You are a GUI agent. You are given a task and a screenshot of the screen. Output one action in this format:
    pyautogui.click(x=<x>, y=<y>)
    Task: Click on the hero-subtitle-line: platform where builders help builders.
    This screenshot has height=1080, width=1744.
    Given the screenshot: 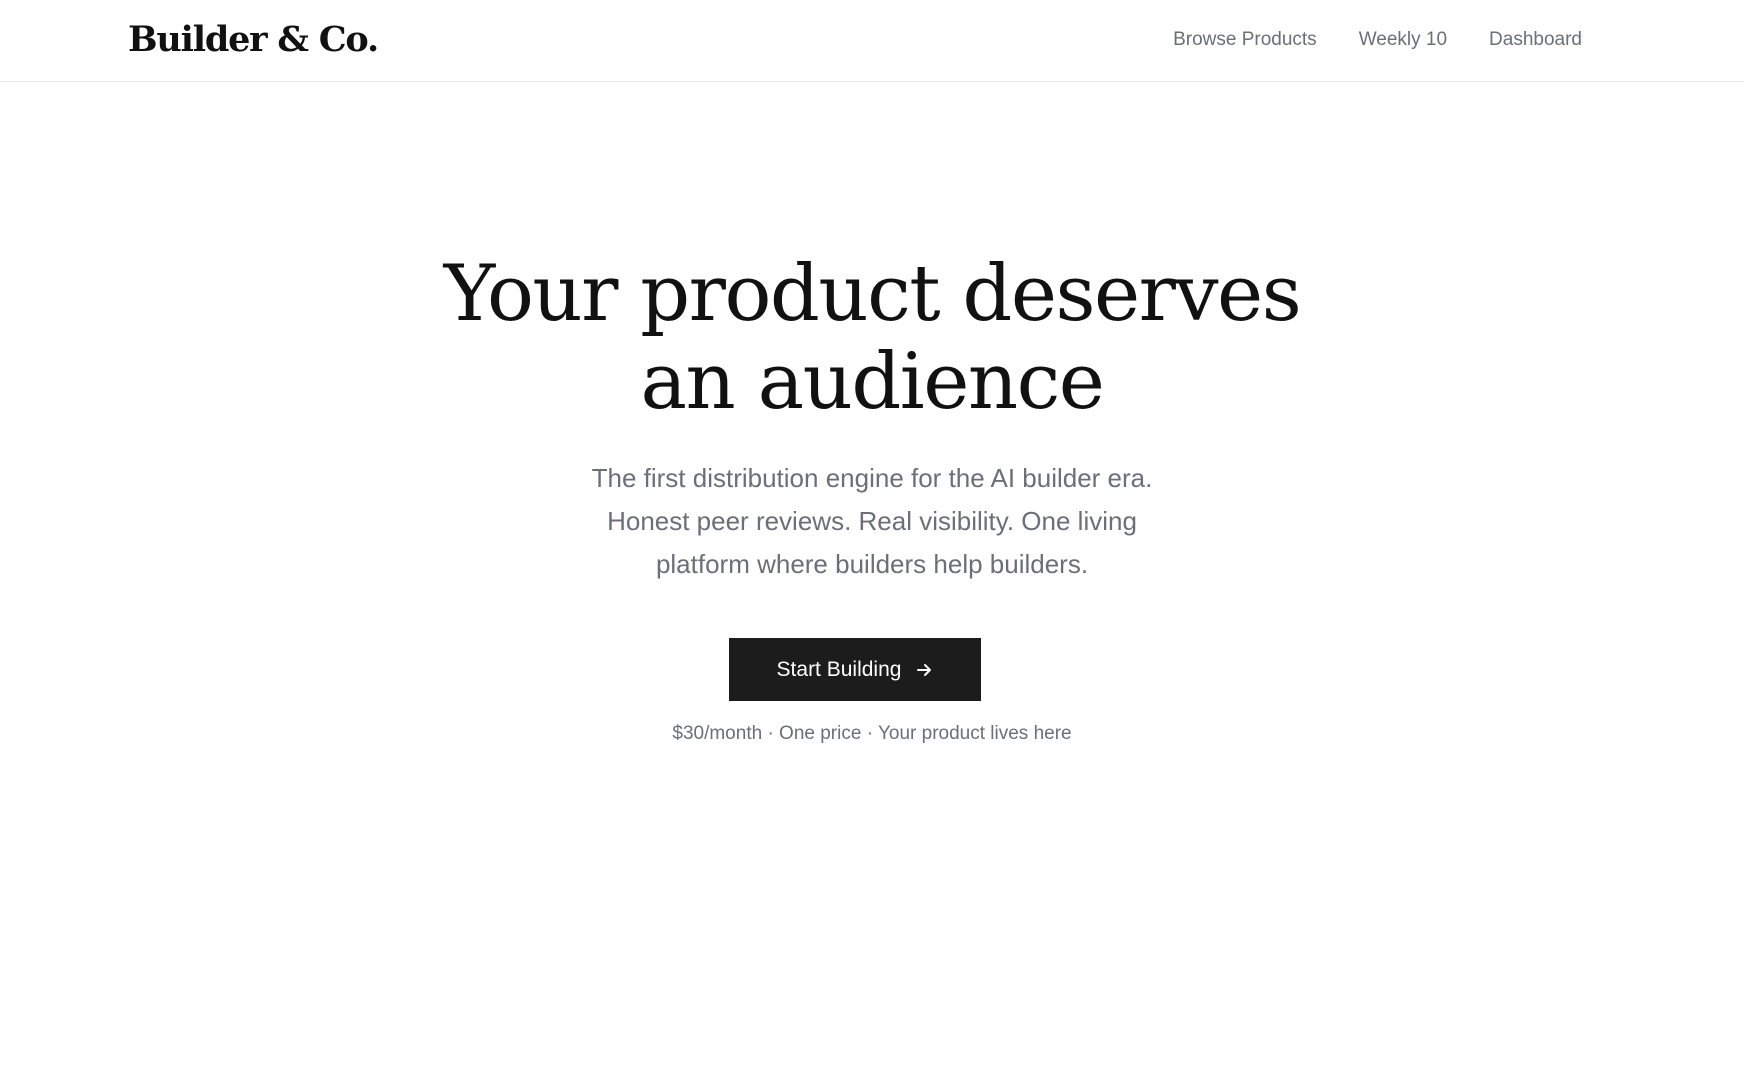 What is the action you would take?
    pyautogui.click(x=872, y=564)
    